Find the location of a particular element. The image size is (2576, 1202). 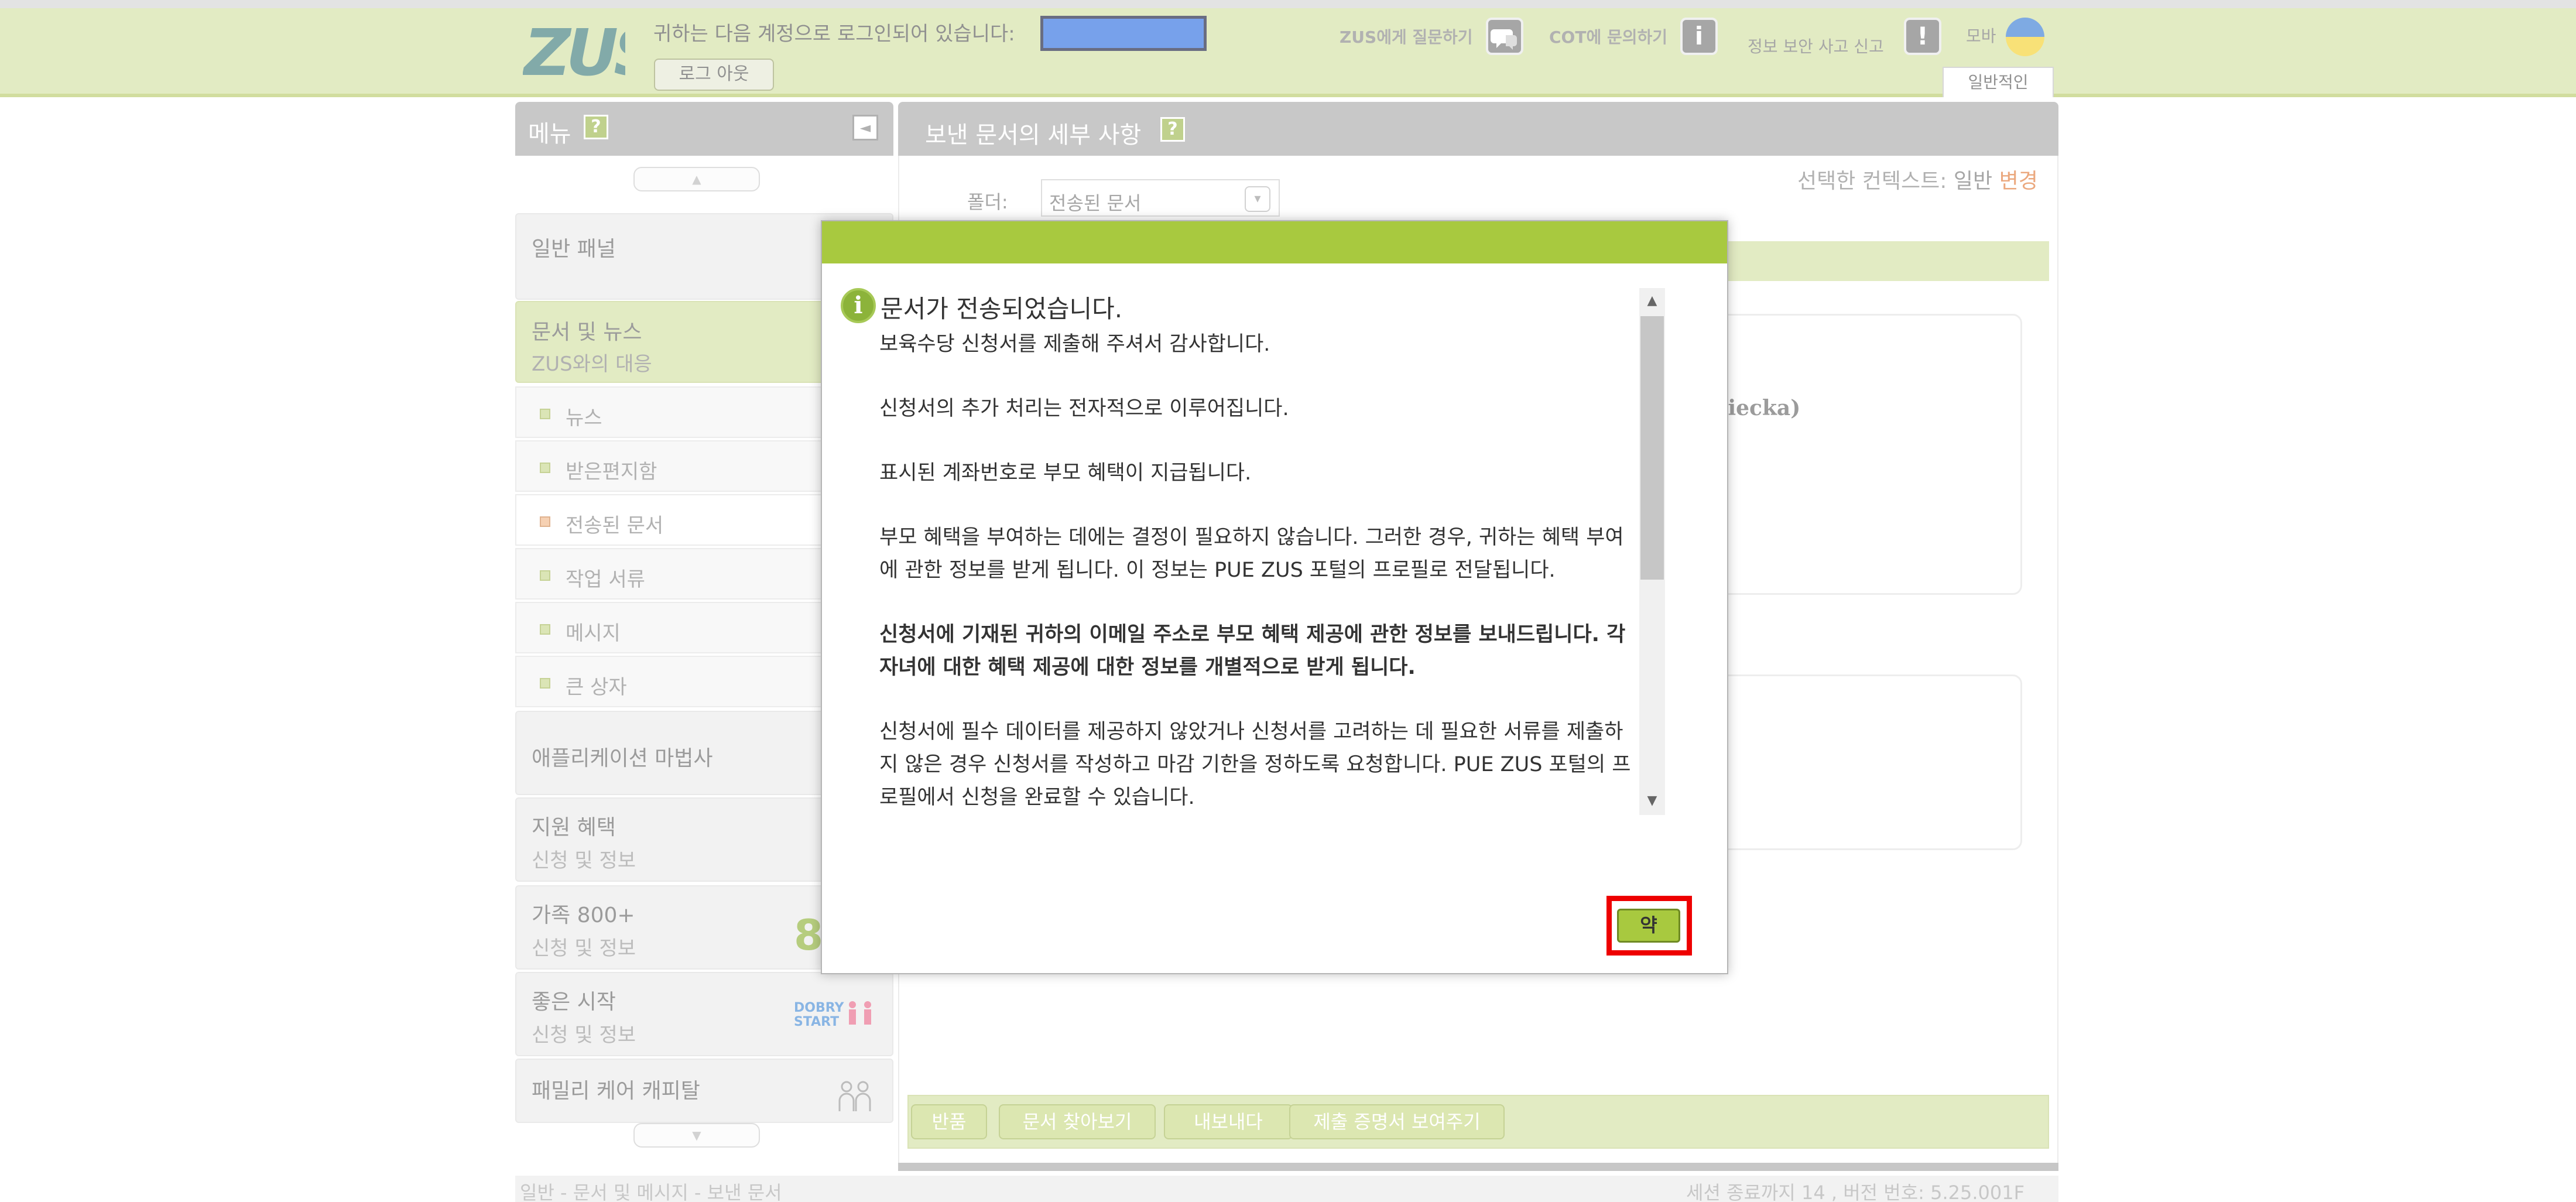

scroll-up-arrow-icon: ▲ is located at coordinates (1652, 301).